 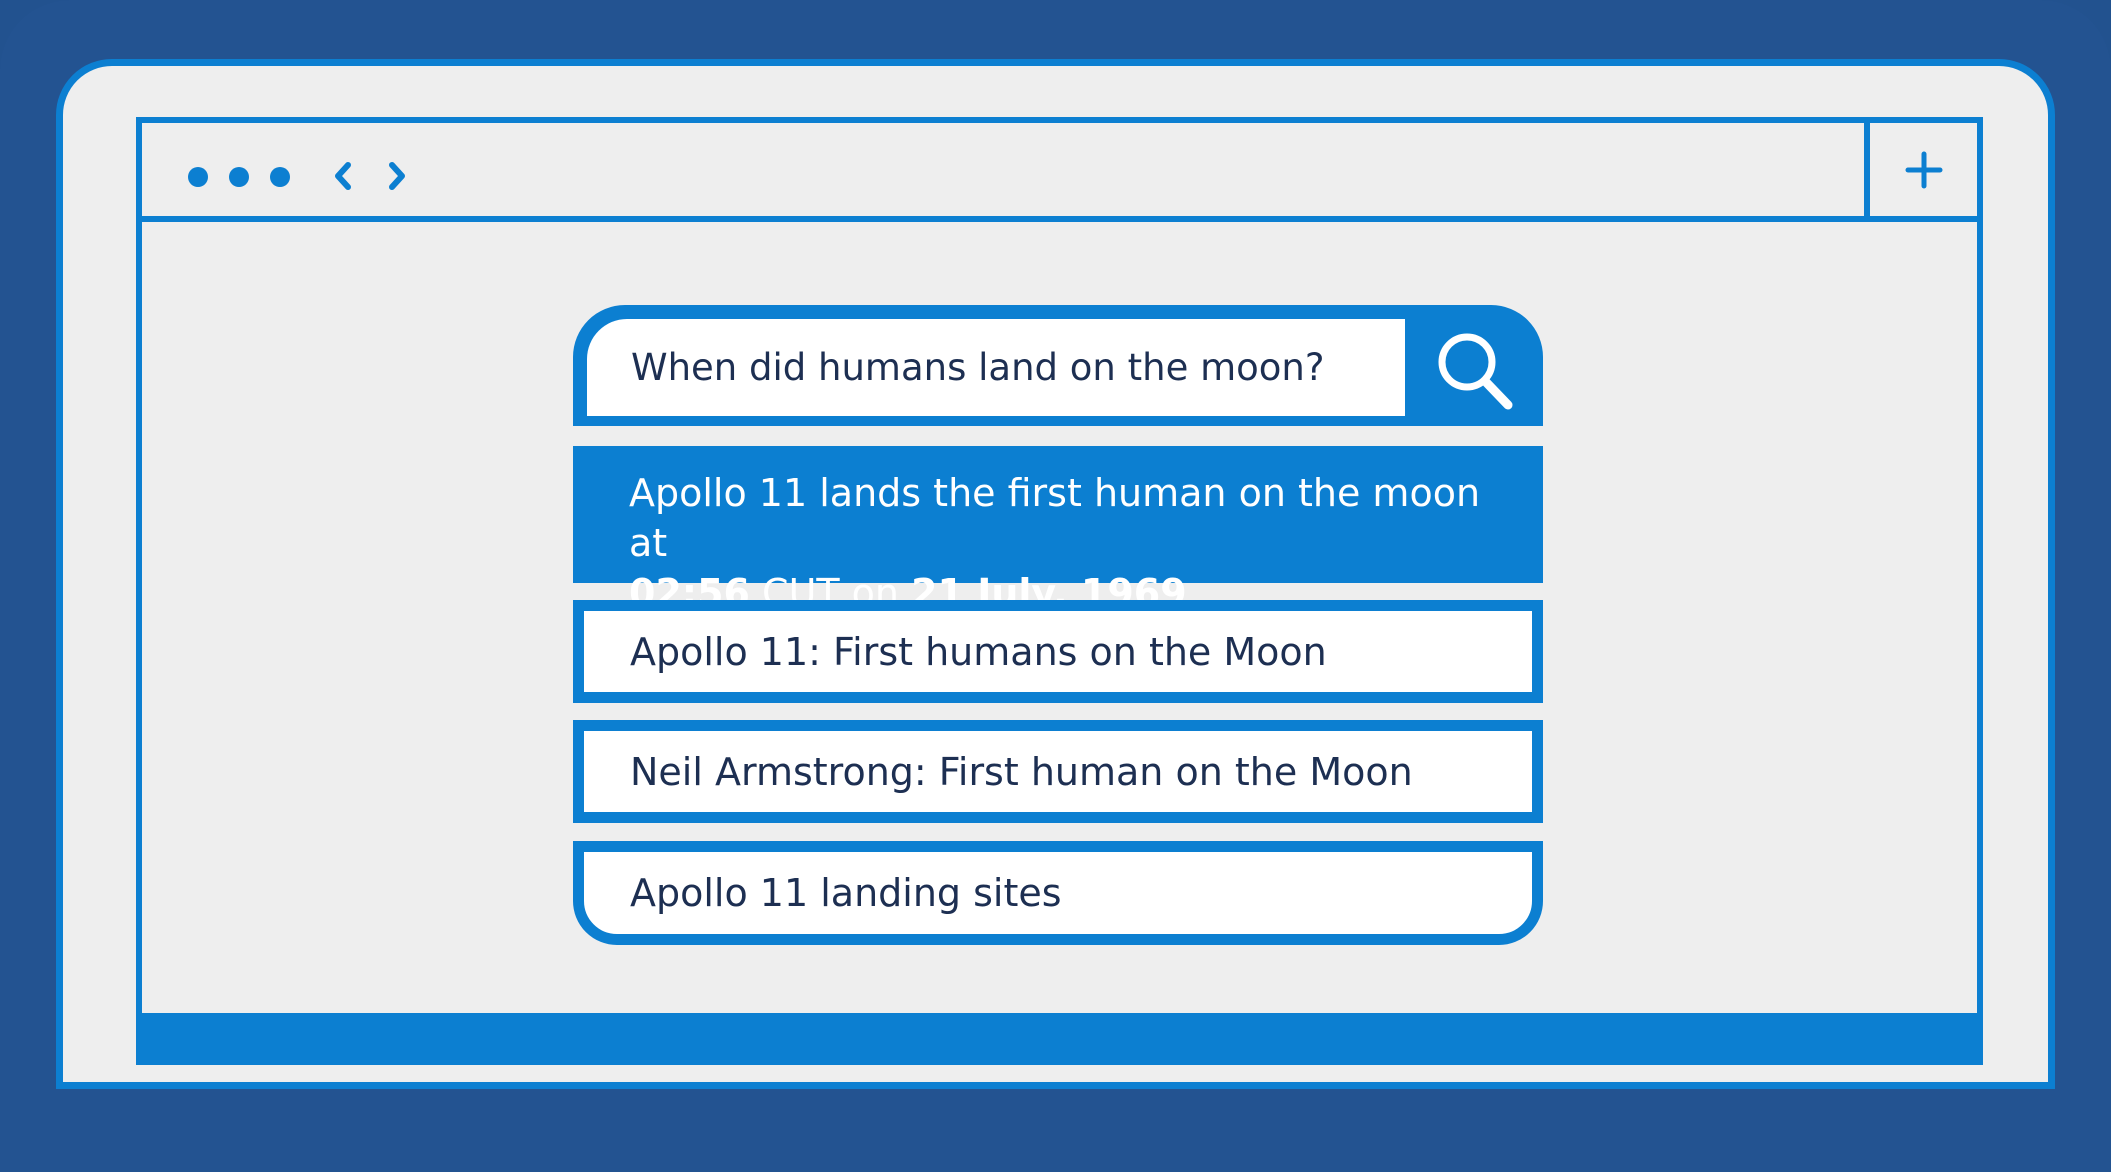 I want to click on chevron-left-icon, so click(x=343, y=176).